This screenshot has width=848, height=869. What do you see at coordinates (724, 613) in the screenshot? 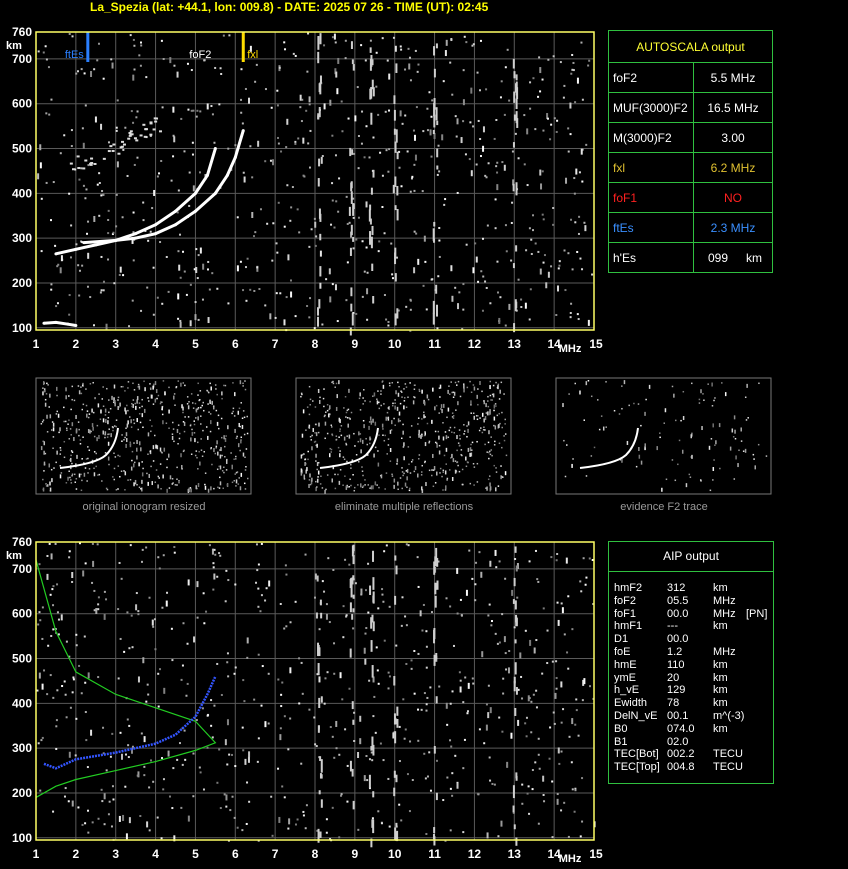
I see `aip-unit: MHz` at bounding box center [724, 613].